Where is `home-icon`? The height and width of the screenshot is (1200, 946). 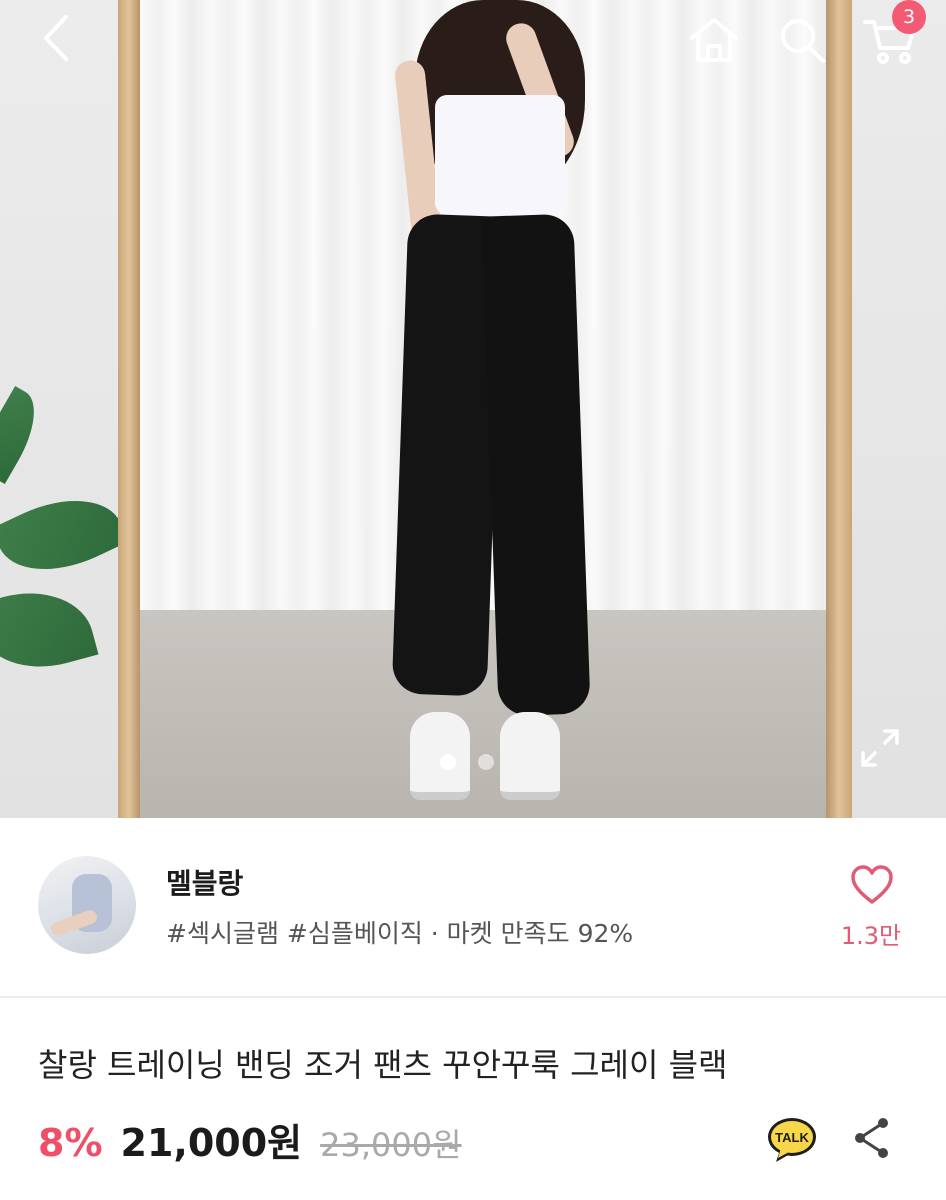
home-icon is located at coordinates (714, 40).